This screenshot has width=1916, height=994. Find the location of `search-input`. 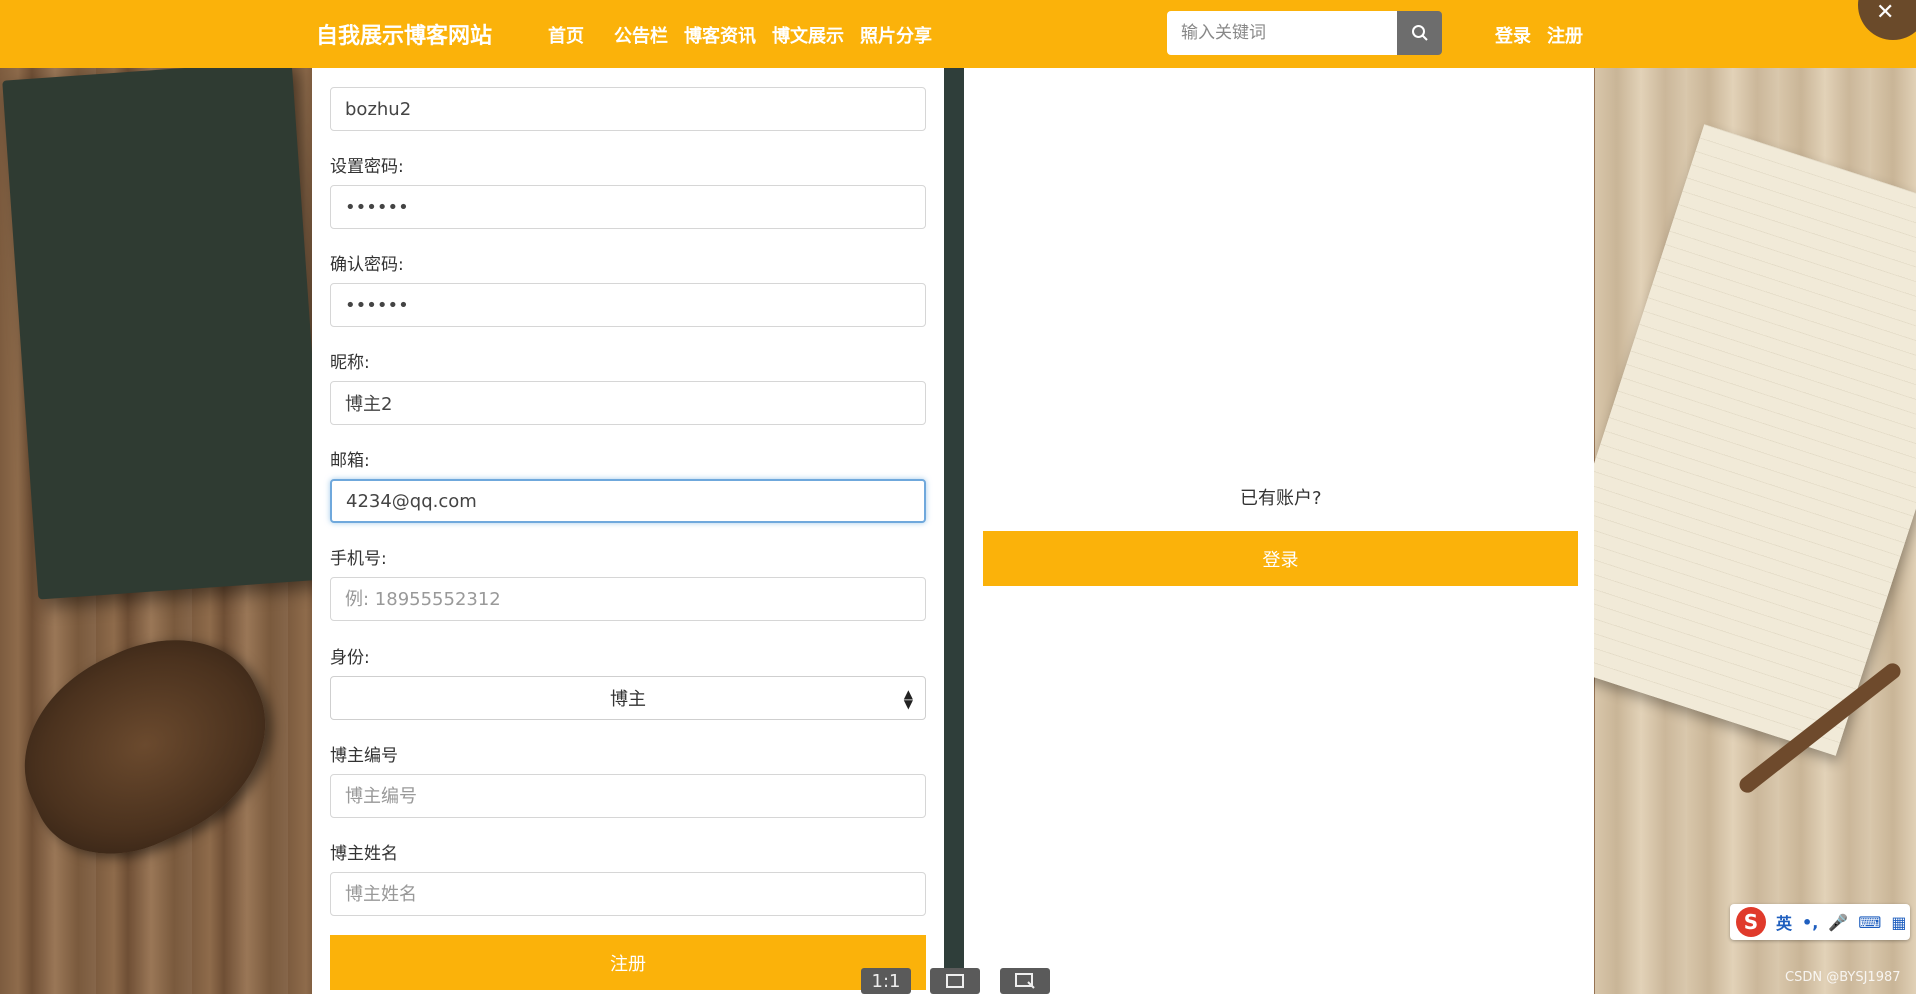

search-input is located at coordinates (1282, 33).